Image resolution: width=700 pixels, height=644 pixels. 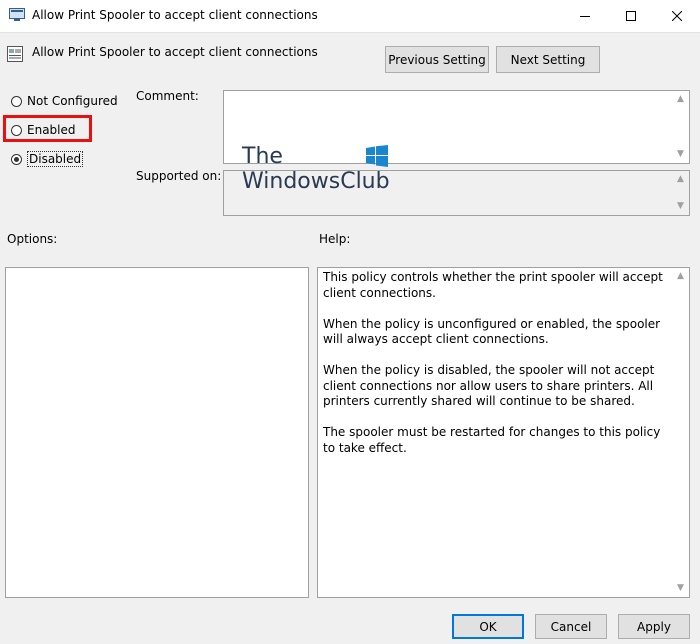 I want to click on not-configured-label: Not Configured, so click(x=72, y=101).